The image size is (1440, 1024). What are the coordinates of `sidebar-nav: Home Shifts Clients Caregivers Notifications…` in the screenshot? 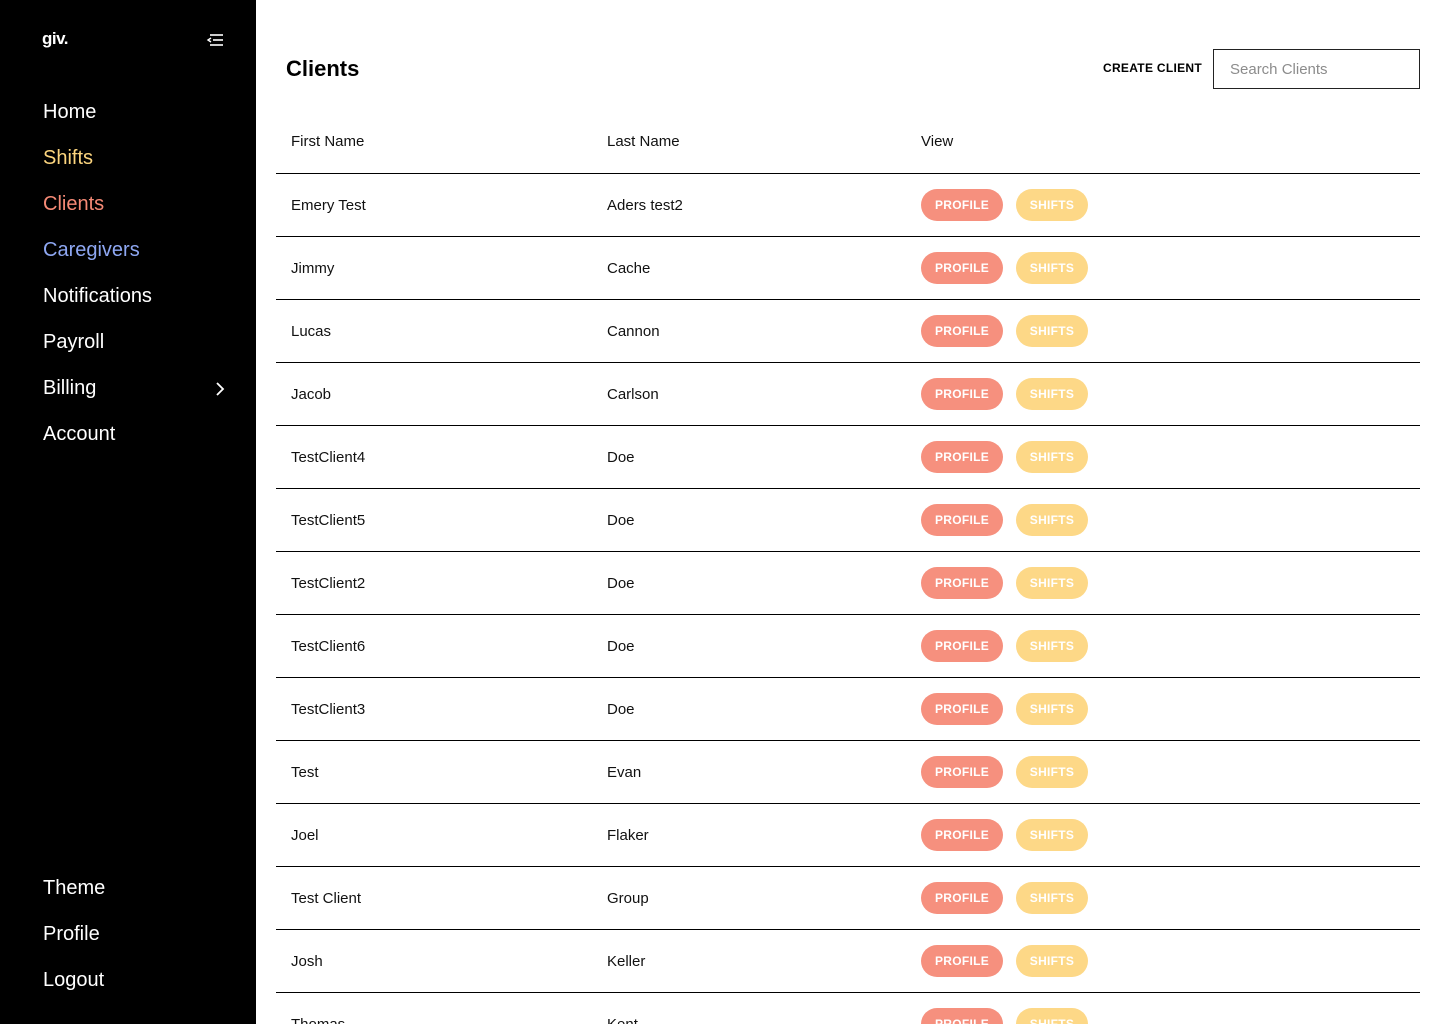 It's located at (128, 273).